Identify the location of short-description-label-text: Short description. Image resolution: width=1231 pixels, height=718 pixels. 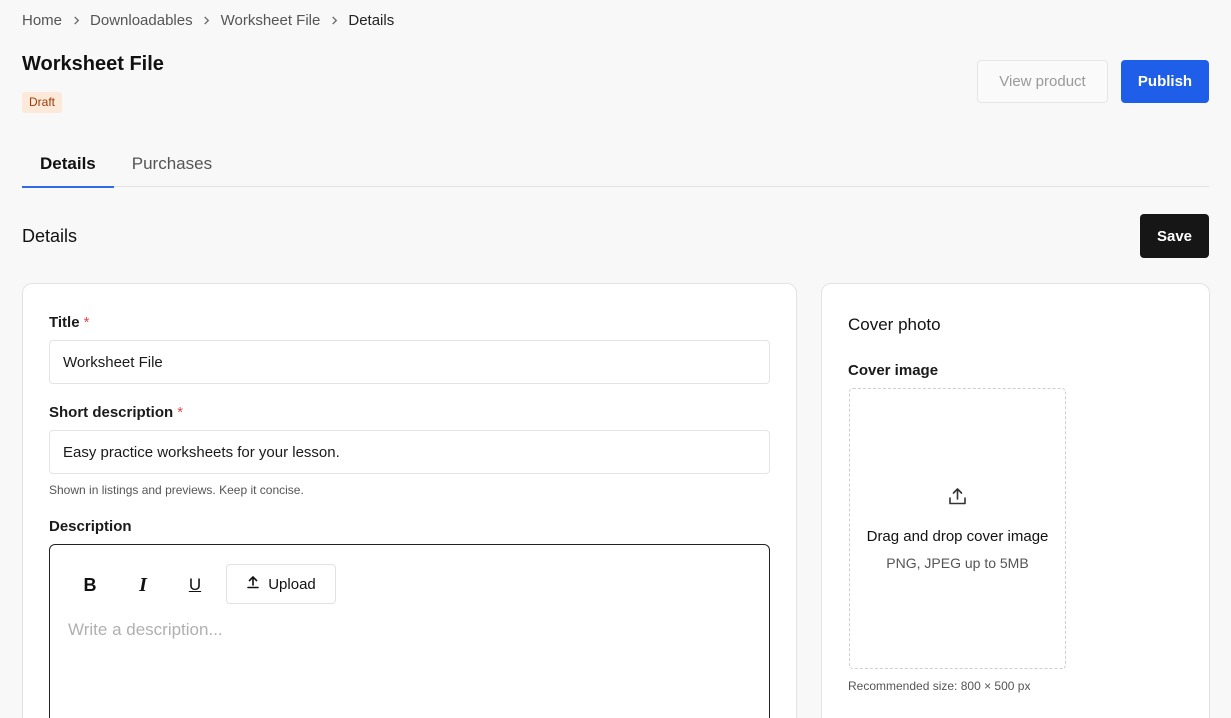
(111, 412).